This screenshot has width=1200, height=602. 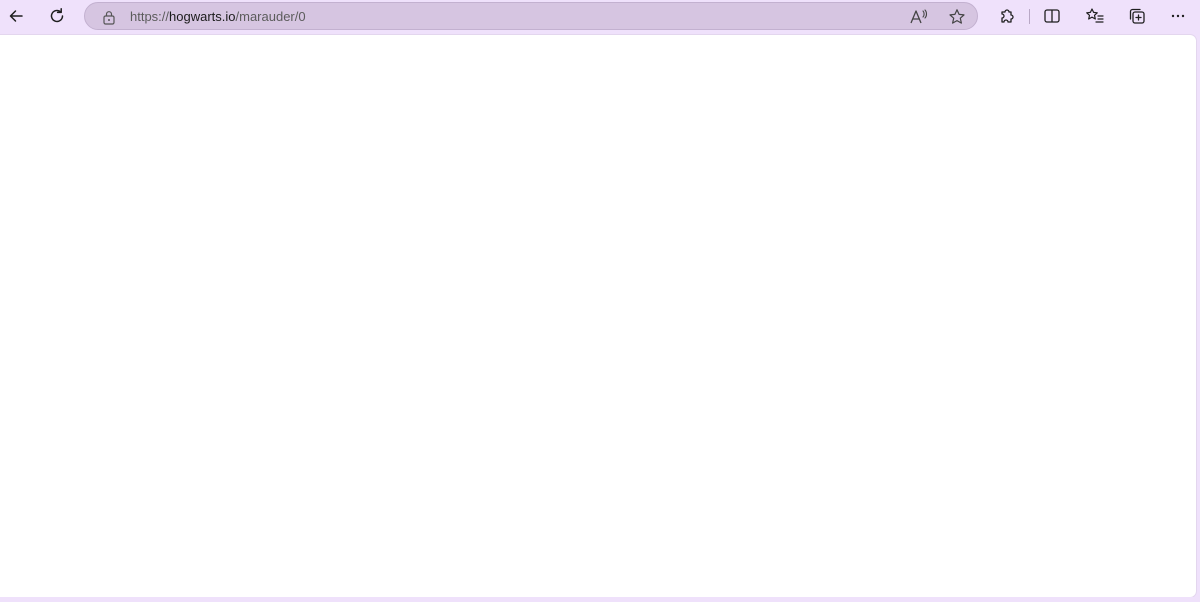 I want to click on arrow-left-icon, so click(x=16, y=16).